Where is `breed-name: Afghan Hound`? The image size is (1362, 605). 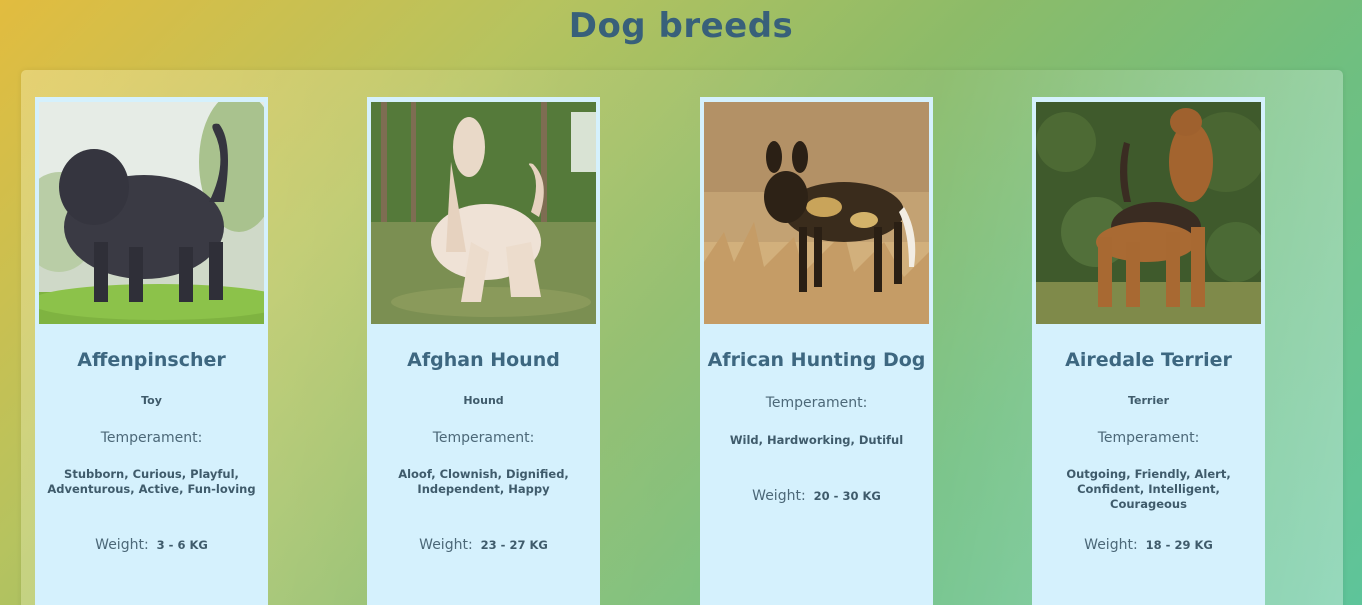 breed-name: Afghan Hound is located at coordinates (483, 360).